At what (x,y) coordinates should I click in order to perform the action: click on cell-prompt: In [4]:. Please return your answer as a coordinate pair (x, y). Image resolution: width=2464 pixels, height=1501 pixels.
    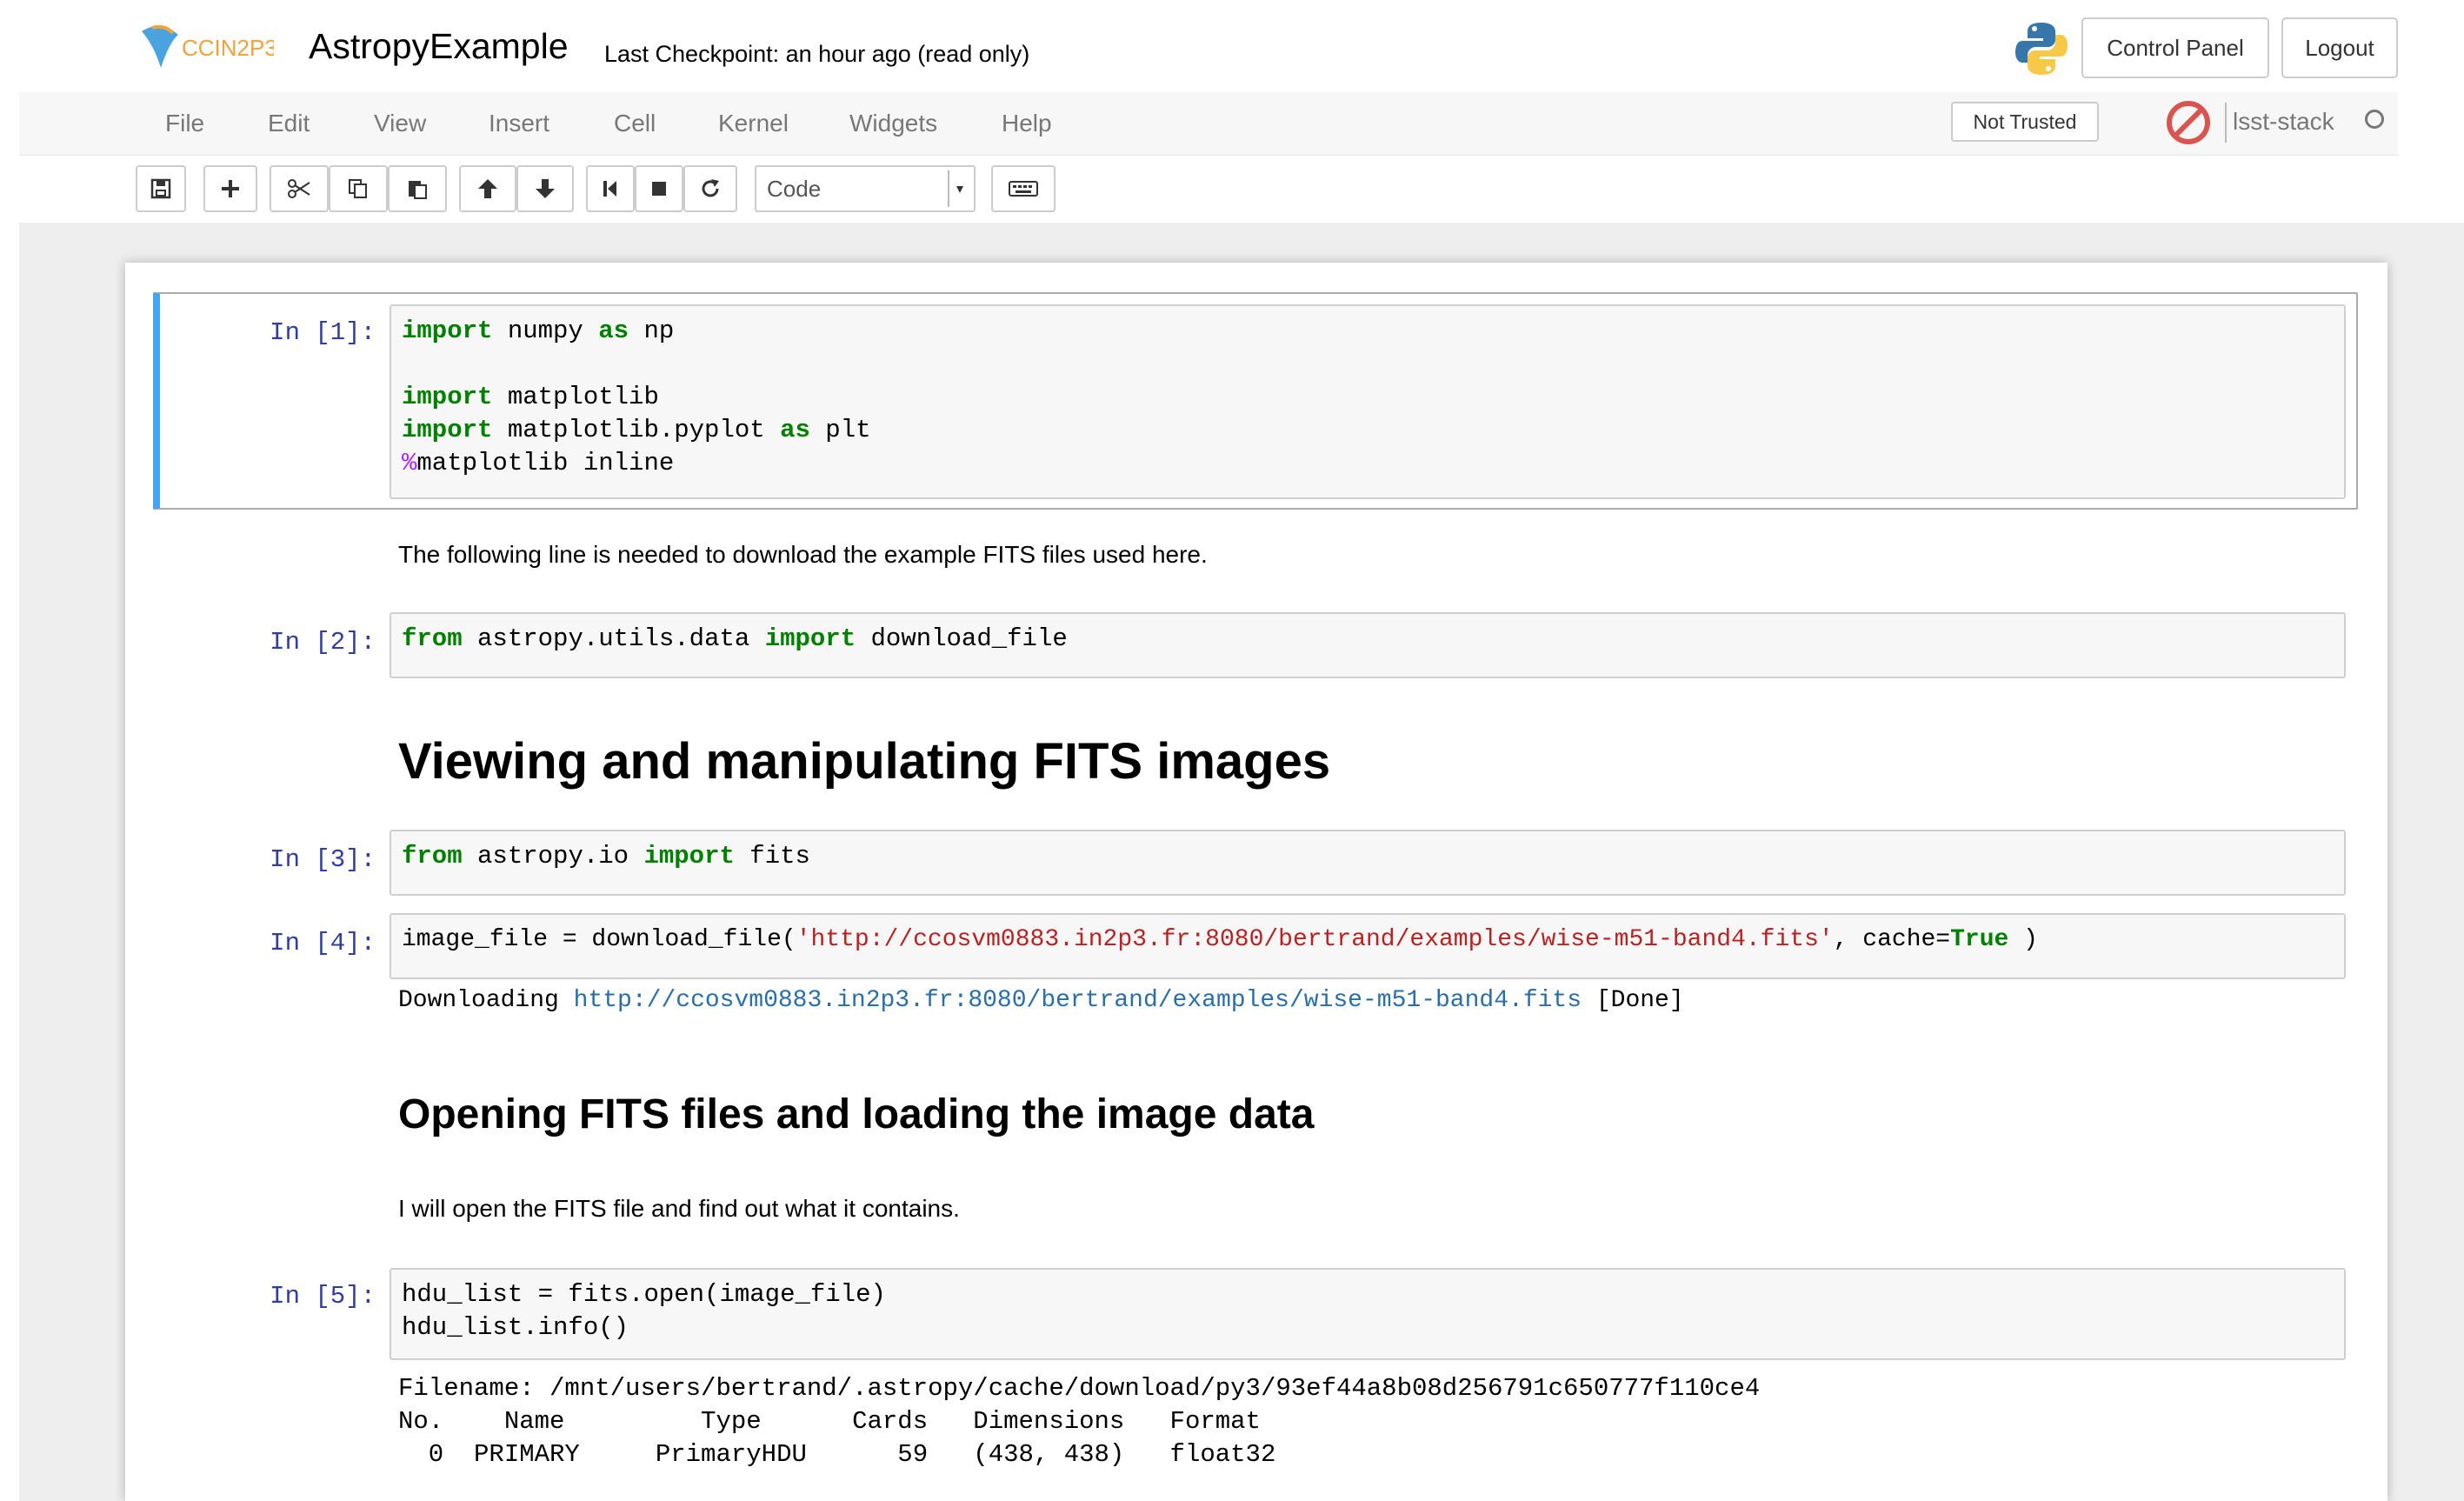
    Looking at the image, I should click on (323, 943).